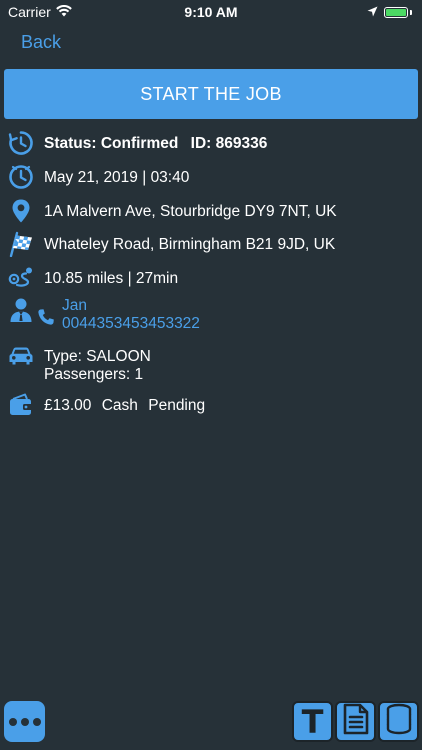 This screenshot has height=750, width=422. Describe the element at coordinates (46, 317) in the screenshot. I see `phone-icon` at that location.